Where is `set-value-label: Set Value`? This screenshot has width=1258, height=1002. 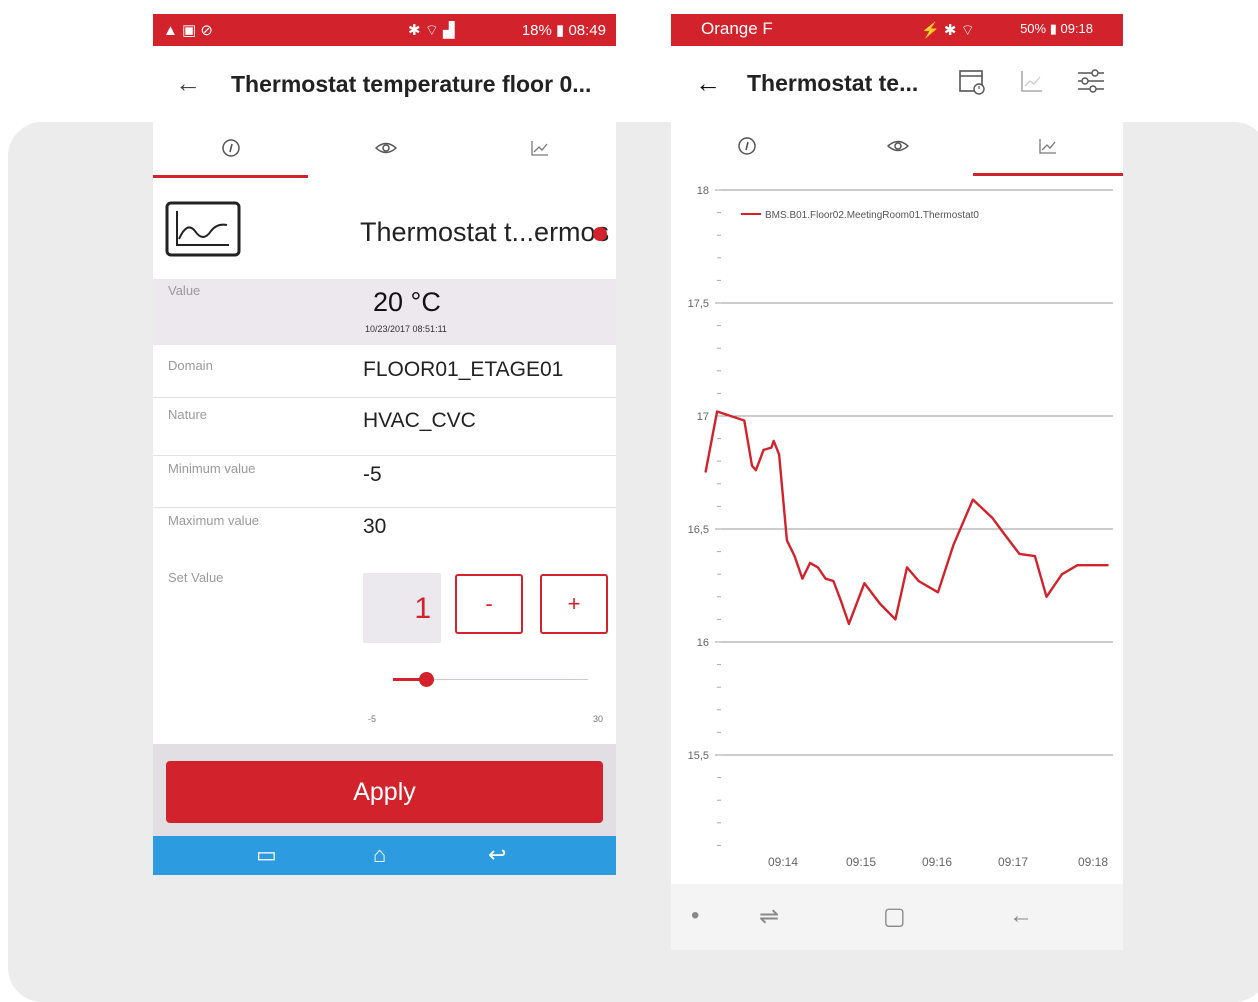 set-value-label: Set Value is located at coordinates (196, 577).